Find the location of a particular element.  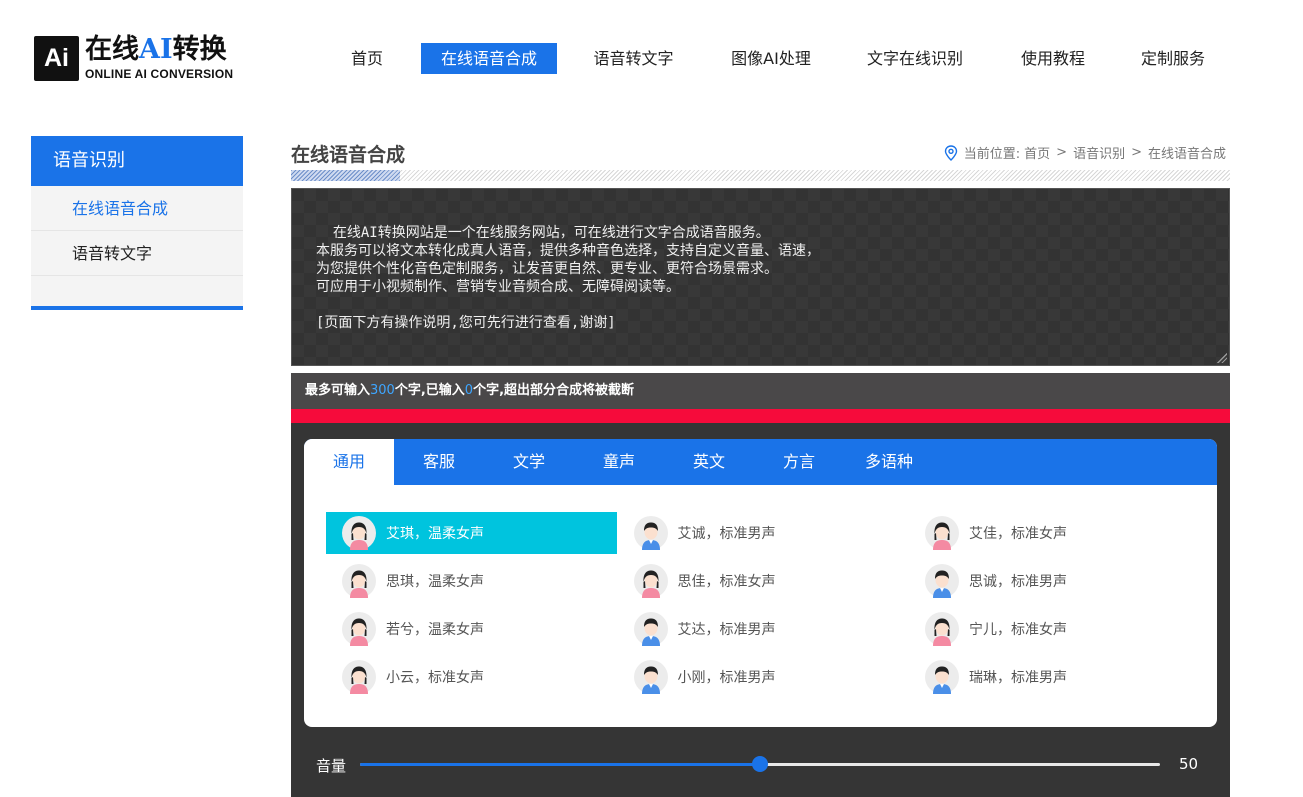

char-limit-text2: 个字,已输入 is located at coordinates (429, 390).